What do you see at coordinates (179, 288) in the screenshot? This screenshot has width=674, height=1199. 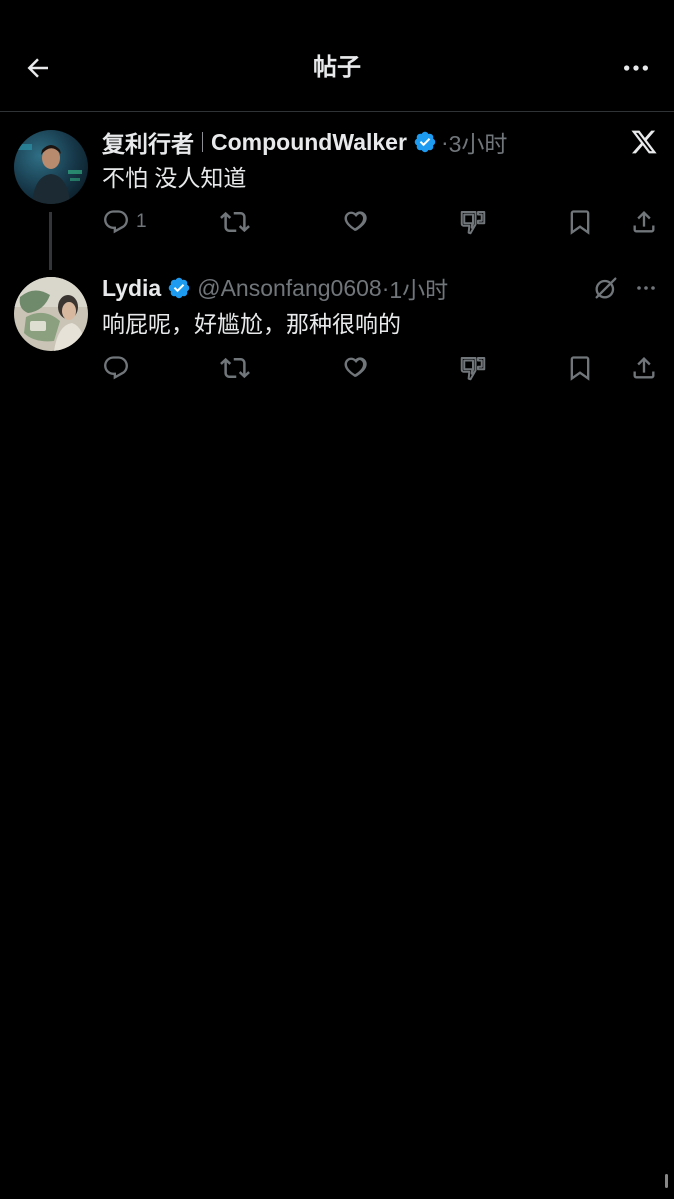 I see `verified-badge-icon` at bounding box center [179, 288].